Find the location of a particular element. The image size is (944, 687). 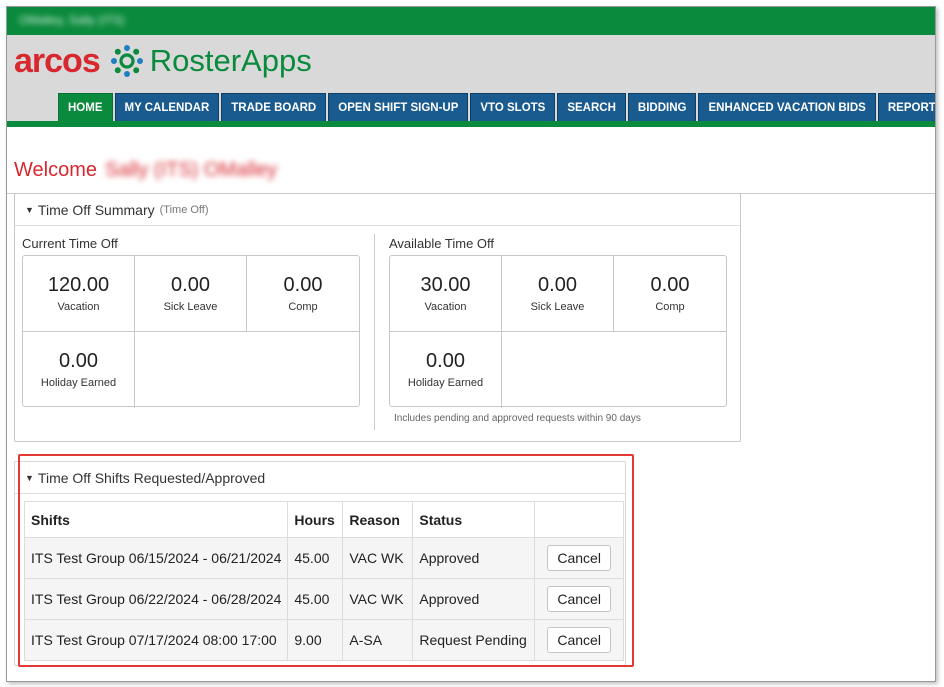

roster-apps-logo-icon is located at coordinates (126, 61).